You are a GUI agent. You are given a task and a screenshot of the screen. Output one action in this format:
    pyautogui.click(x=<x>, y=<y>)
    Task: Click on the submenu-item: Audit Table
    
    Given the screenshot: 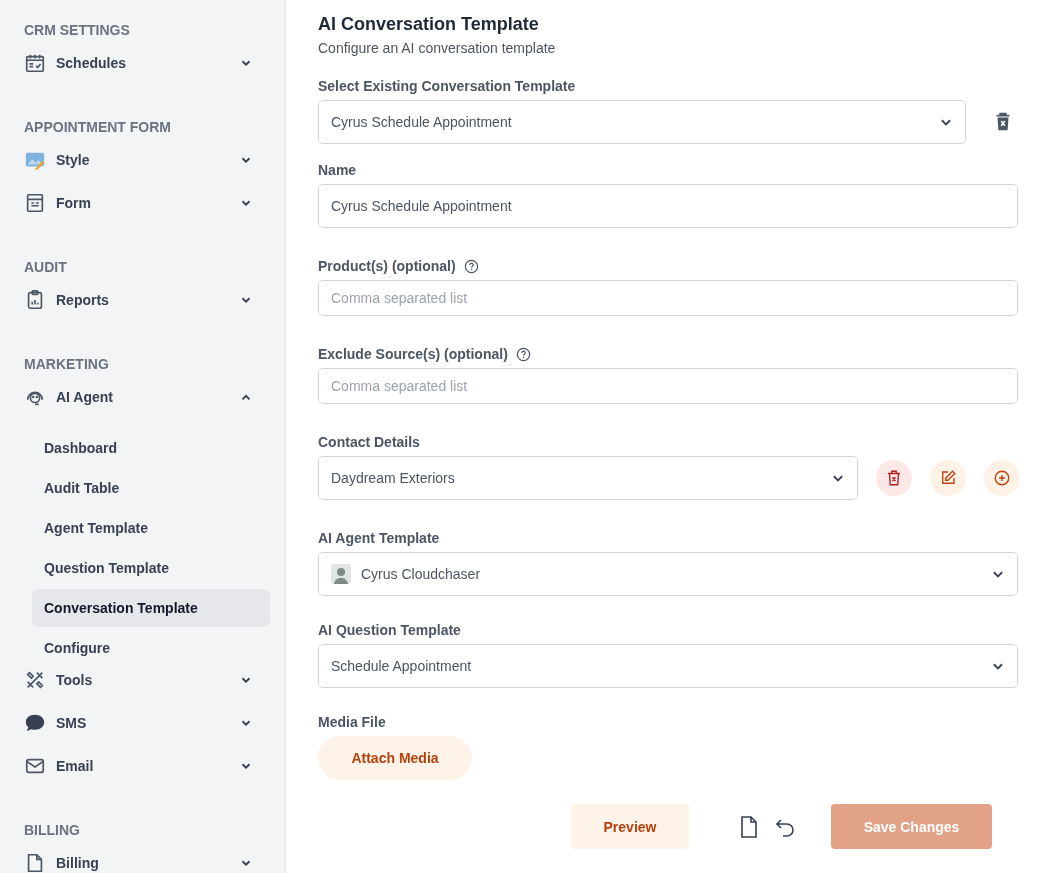 What is the action you would take?
    pyautogui.click(x=151, y=488)
    